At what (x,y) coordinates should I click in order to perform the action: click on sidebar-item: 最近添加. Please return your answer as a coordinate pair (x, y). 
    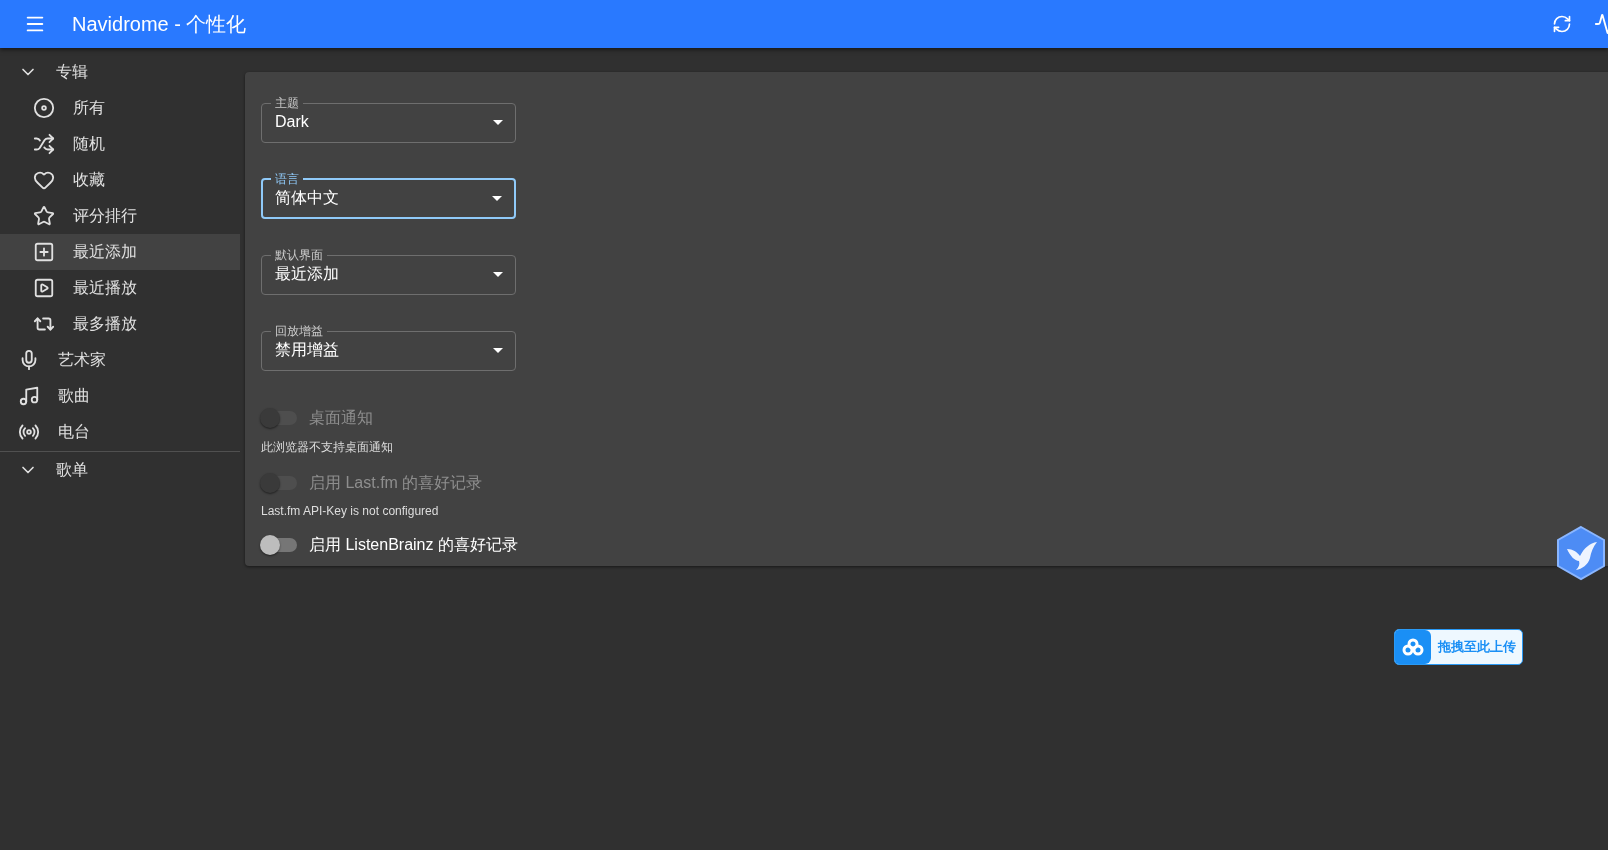
    Looking at the image, I should click on (120, 252).